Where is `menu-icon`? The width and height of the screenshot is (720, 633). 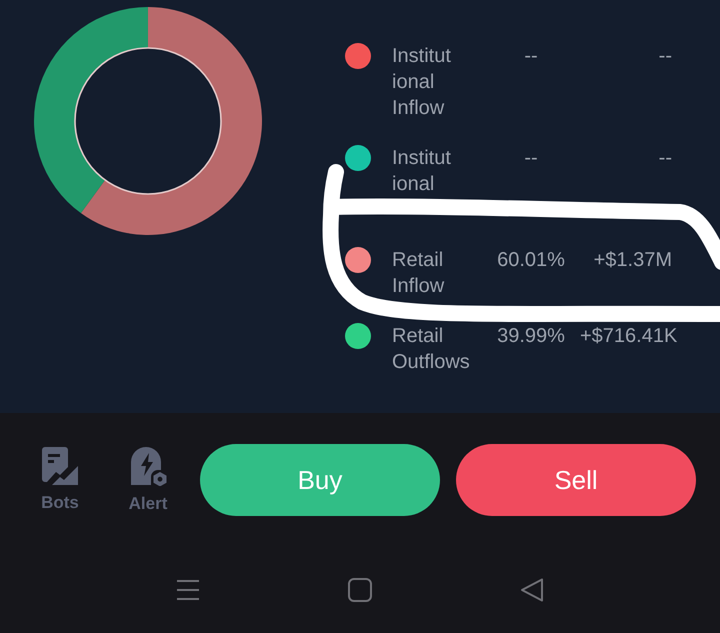
menu-icon is located at coordinates (188, 590).